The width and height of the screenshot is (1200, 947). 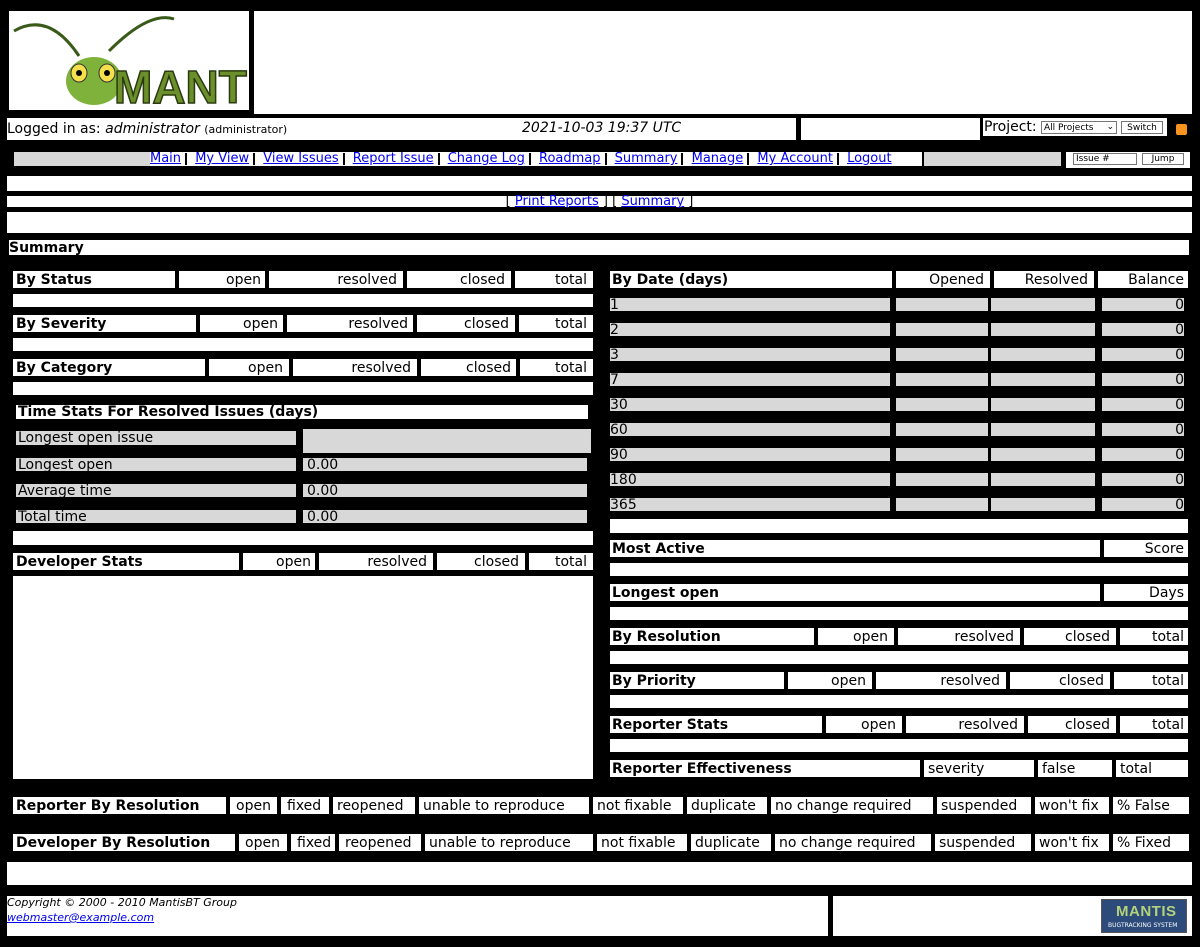 I want to click on time-stats-title: Time Stats For Resolved Issues (days), so click(x=302, y=412).